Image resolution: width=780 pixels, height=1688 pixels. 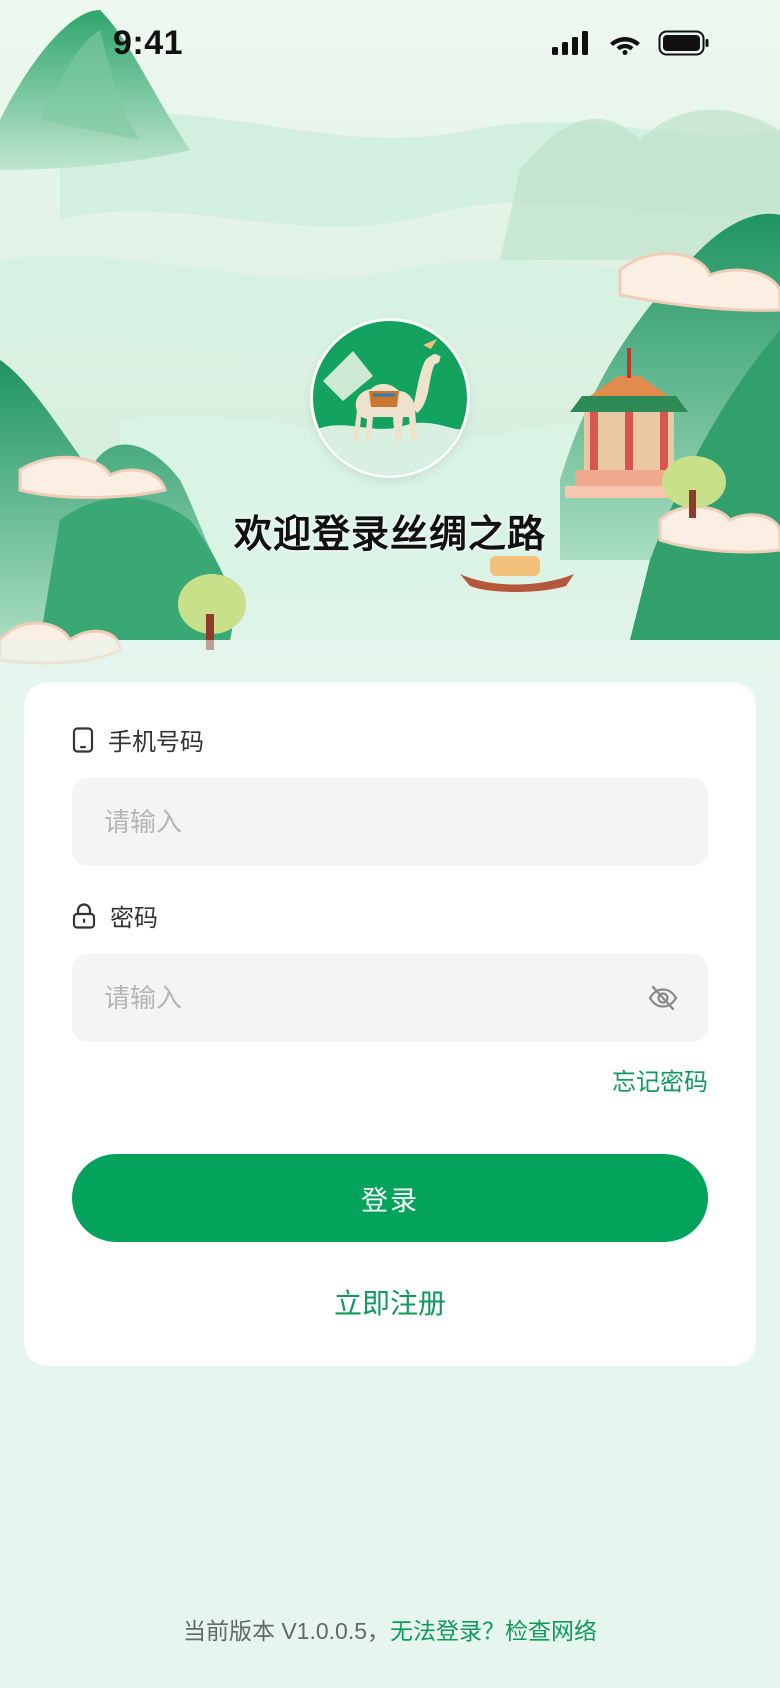 I want to click on forgot-password-link: 忘记密码, so click(x=660, y=1079).